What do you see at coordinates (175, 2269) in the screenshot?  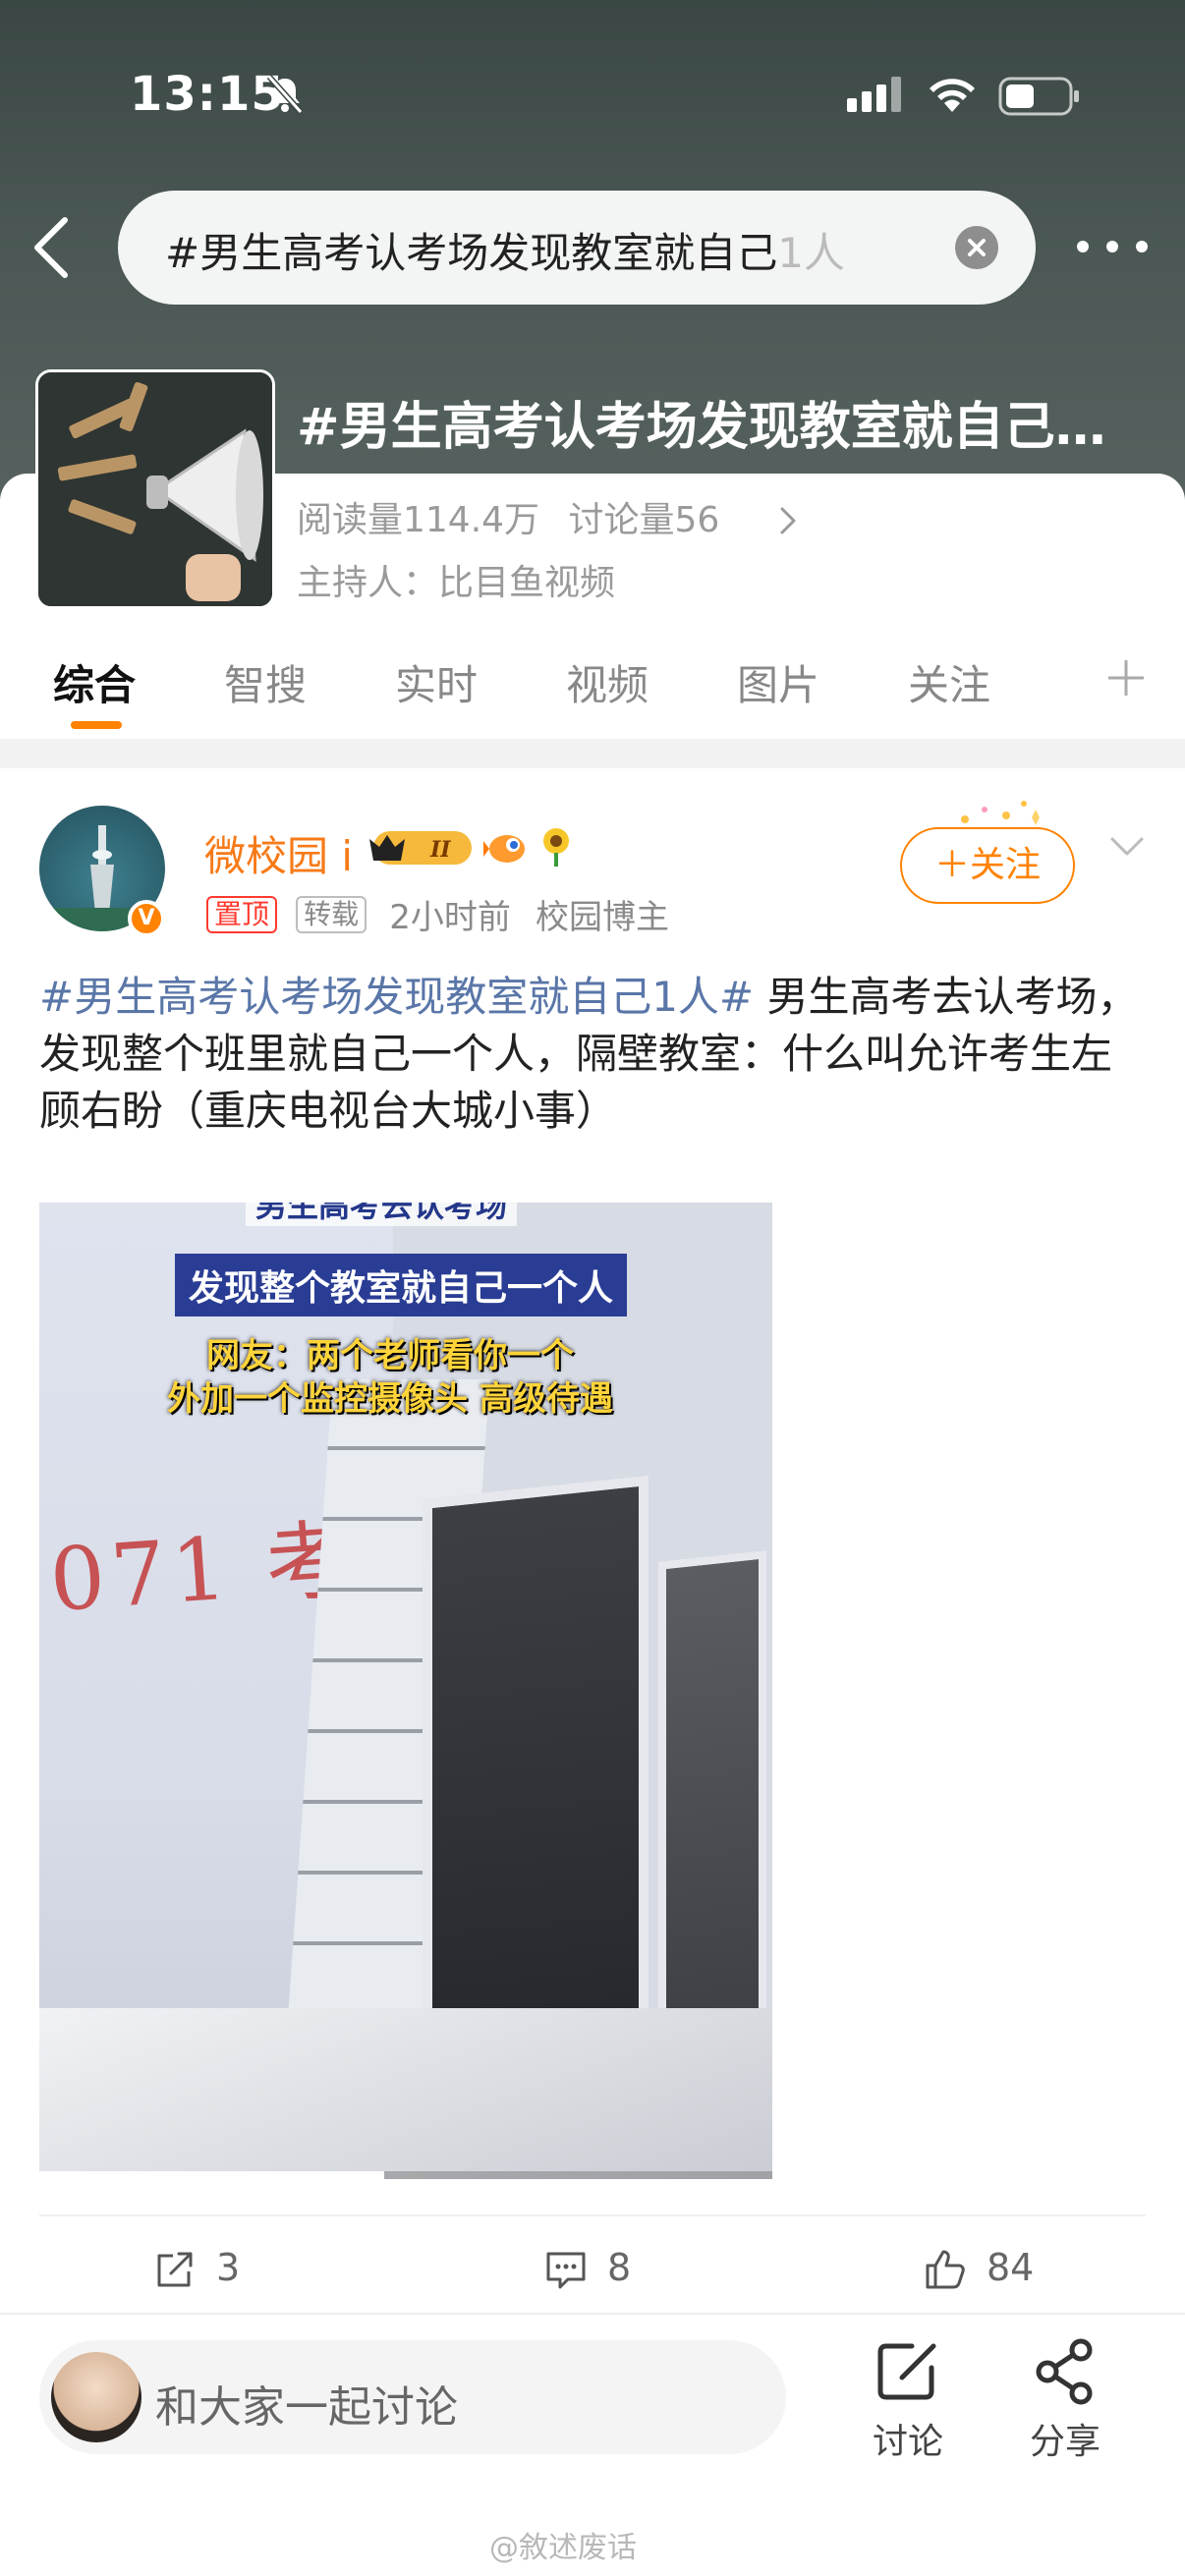 I see `repost-icon` at bounding box center [175, 2269].